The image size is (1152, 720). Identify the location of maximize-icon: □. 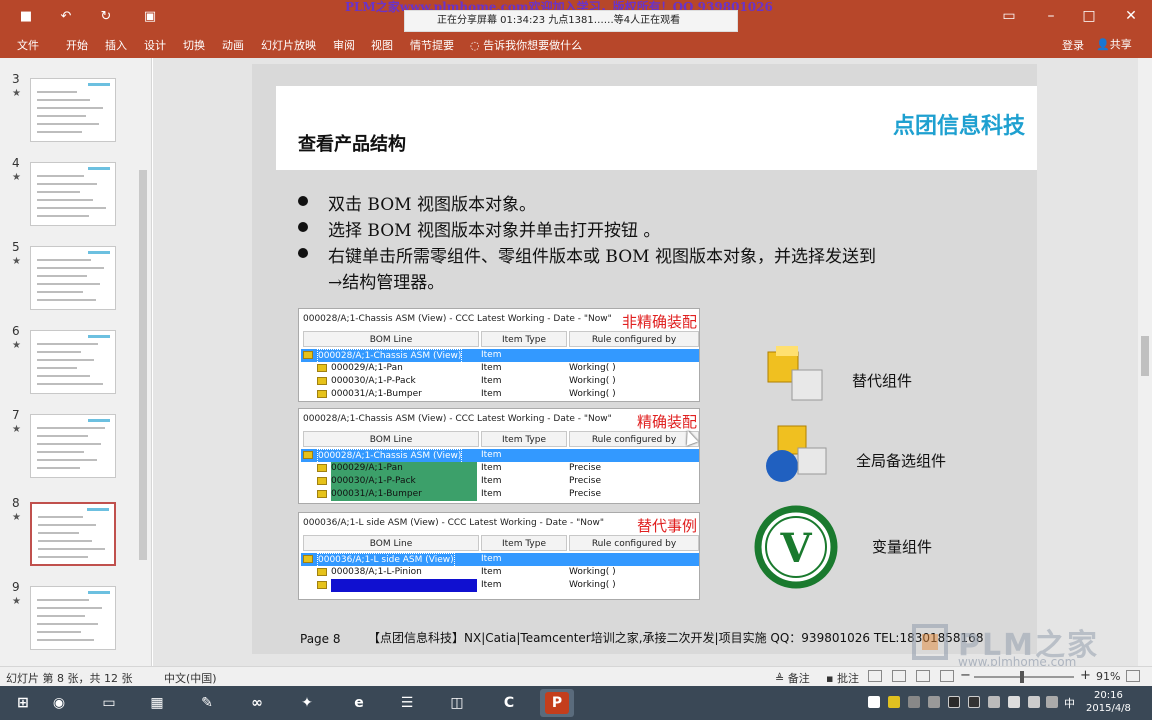
(1089, 16).